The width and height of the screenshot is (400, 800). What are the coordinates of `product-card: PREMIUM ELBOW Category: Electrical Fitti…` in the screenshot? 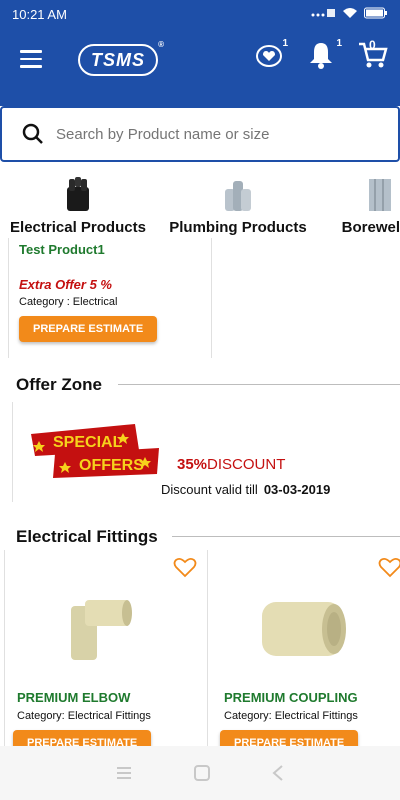 It's located at (106, 653).